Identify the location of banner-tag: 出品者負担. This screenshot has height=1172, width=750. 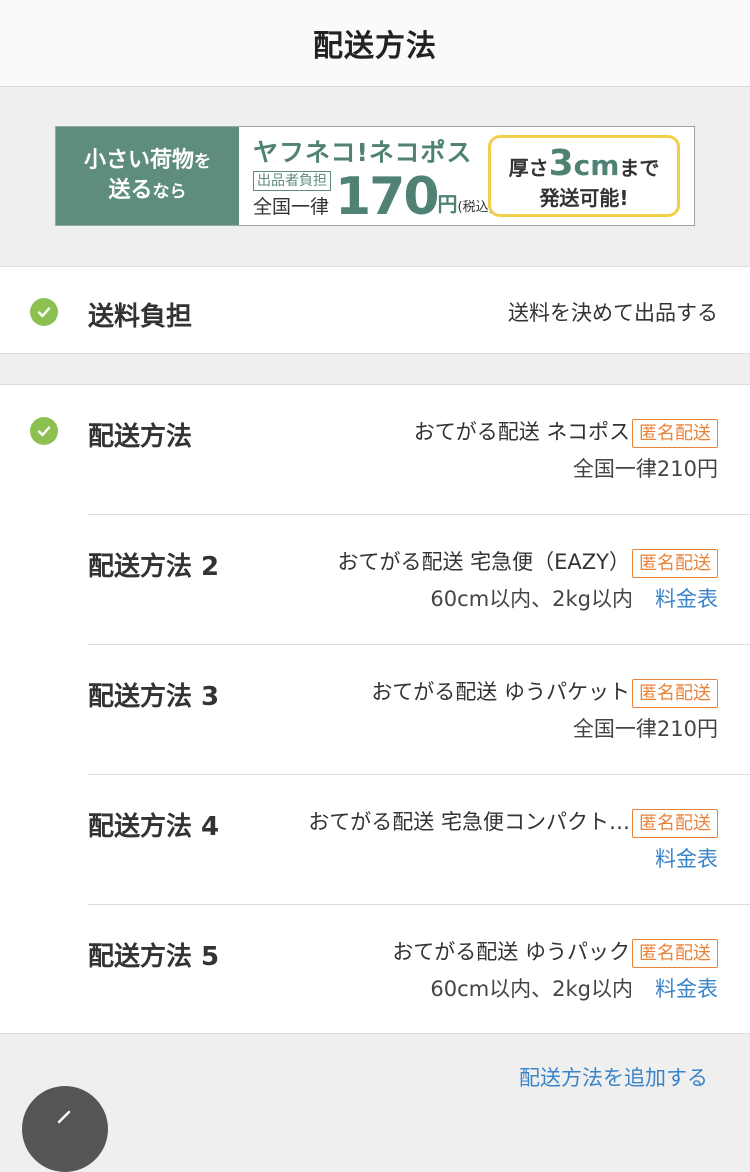
(292, 181).